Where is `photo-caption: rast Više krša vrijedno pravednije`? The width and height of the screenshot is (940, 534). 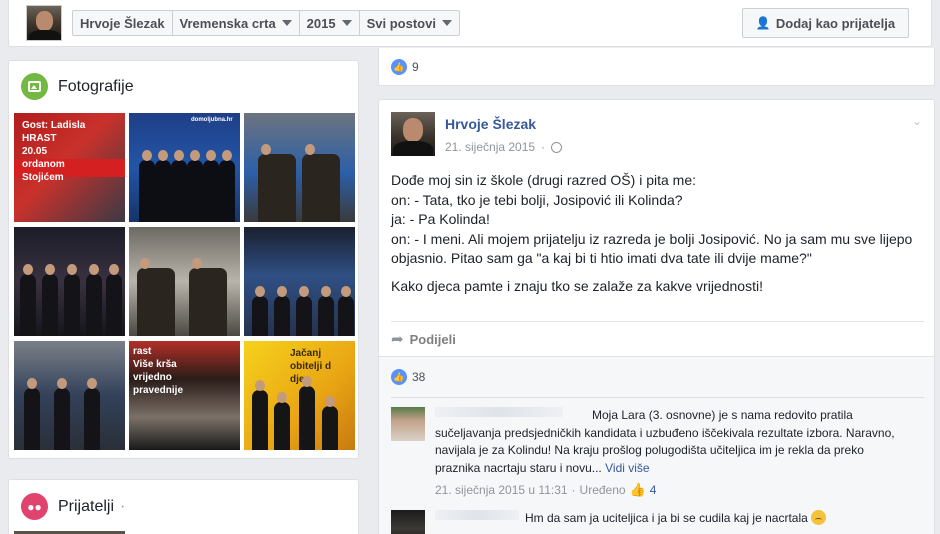 photo-caption: rast Više krša vrijedno pravednije is located at coordinates (158, 371).